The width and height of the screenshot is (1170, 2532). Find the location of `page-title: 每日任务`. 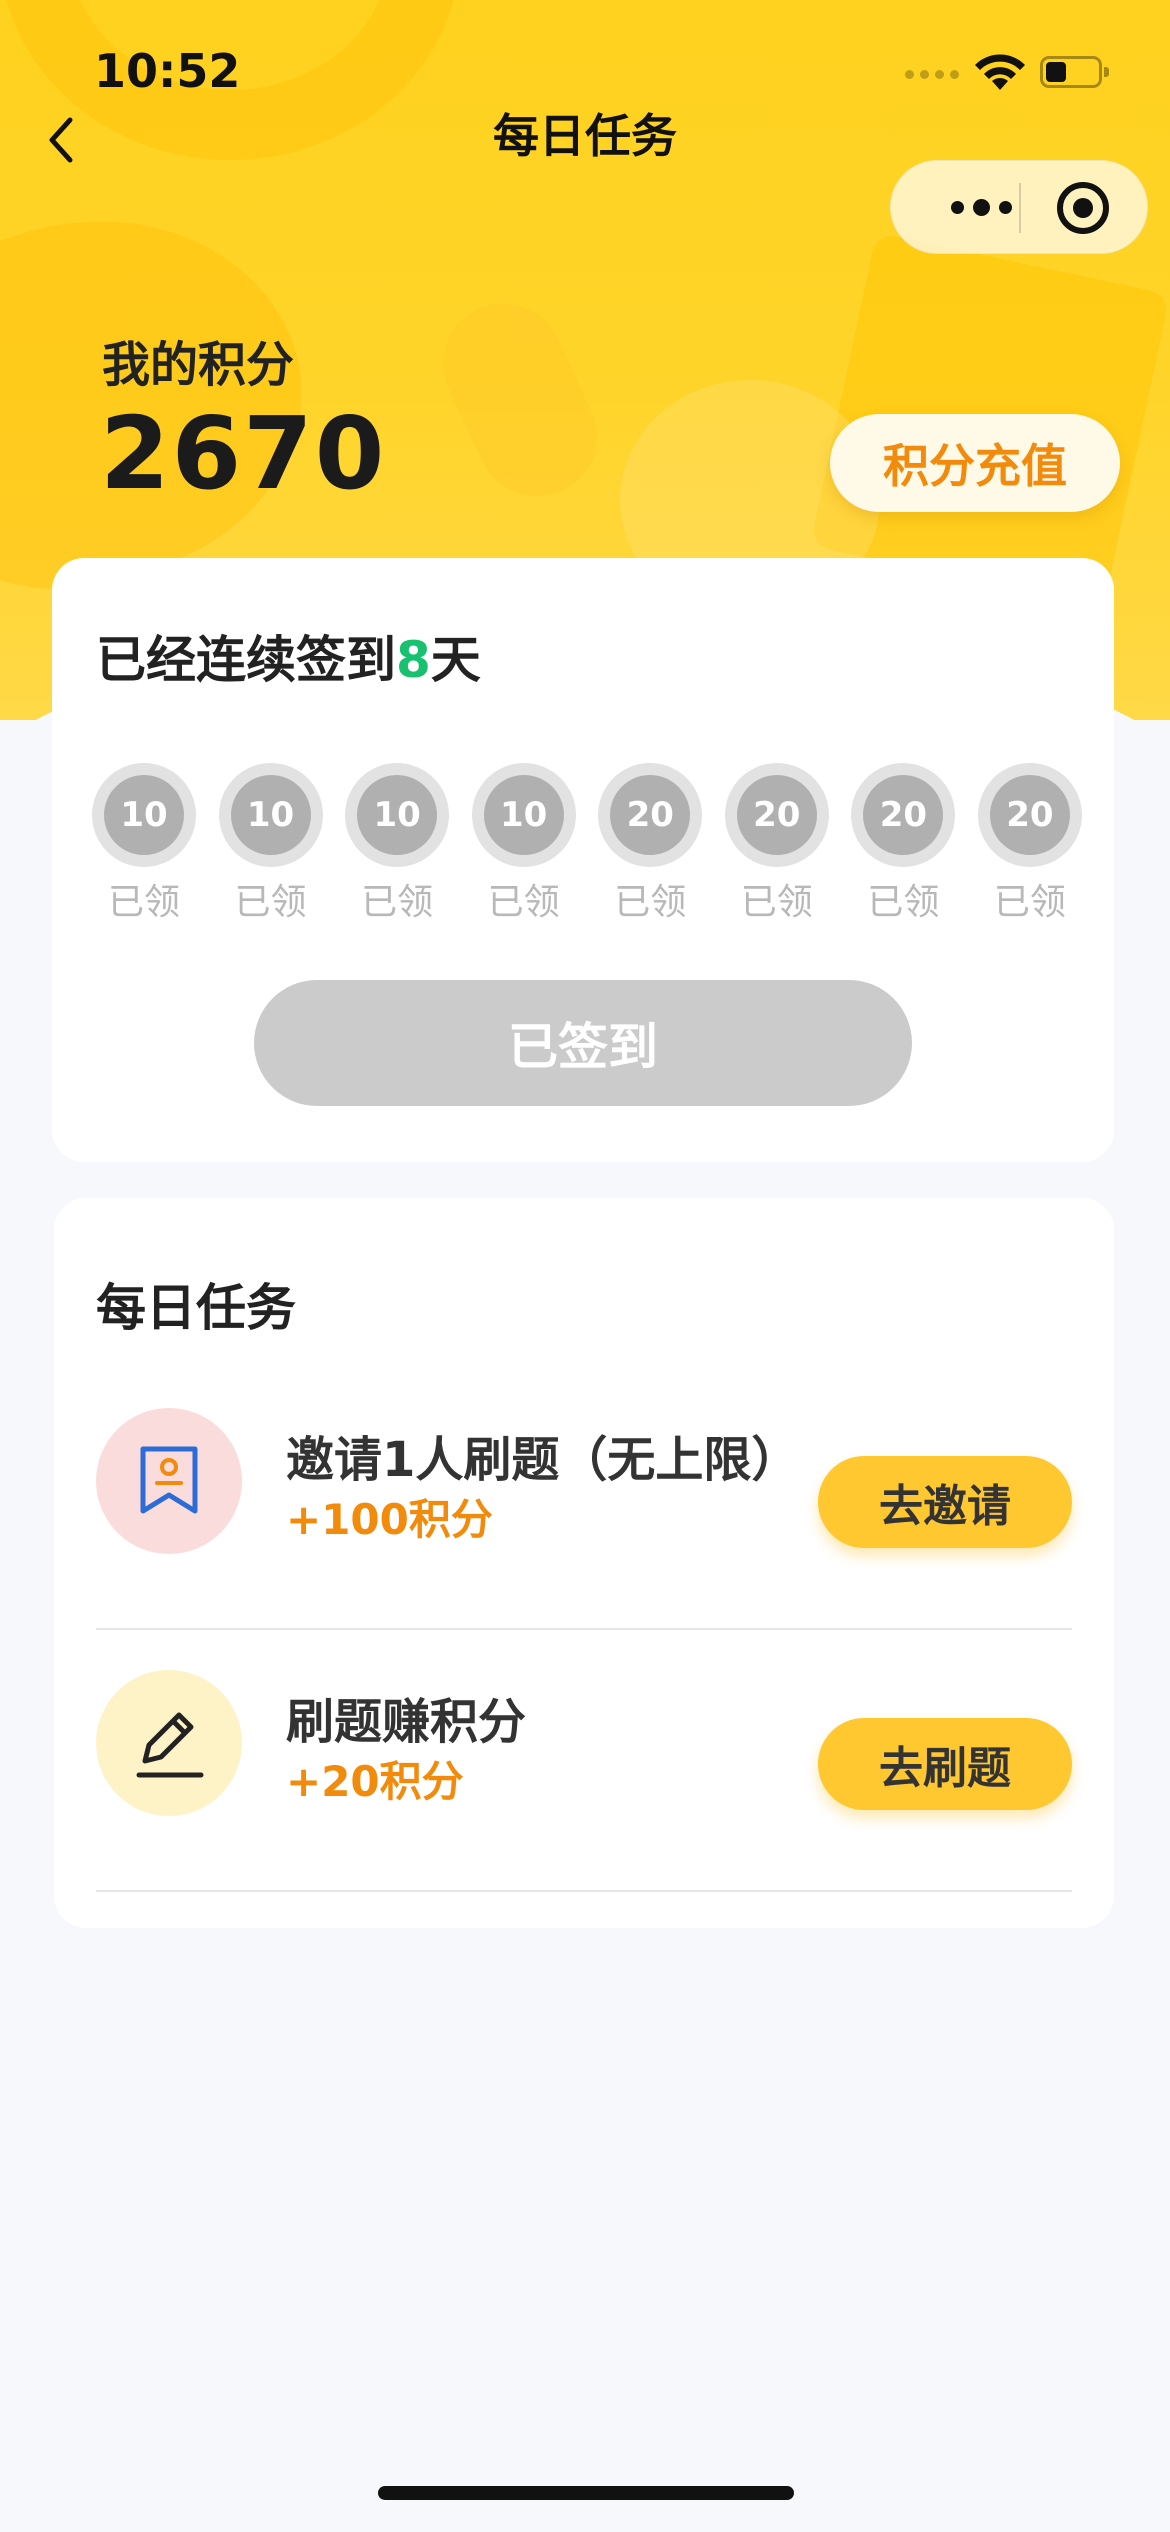

page-title: 每日任务 is located at coordinates (585, 136).